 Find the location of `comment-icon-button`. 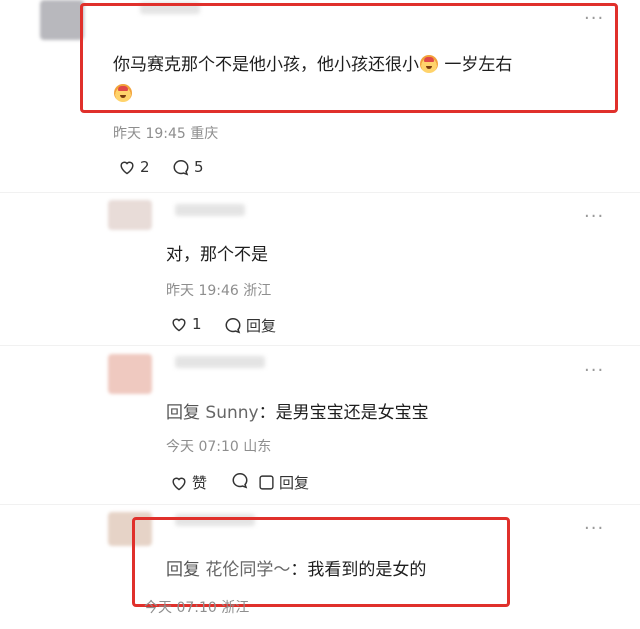

comment-icon-button is located at coordinates (242, 480).